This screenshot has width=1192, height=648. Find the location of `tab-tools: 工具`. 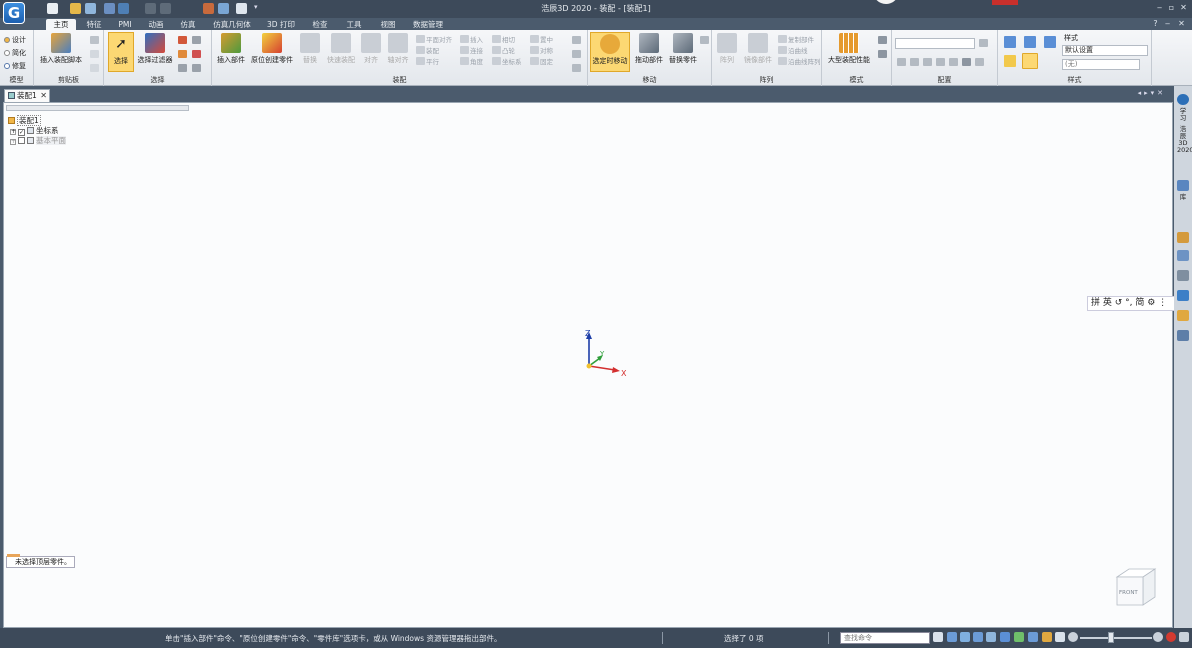

tab-tools: 工具 is located at coordinates (354, 24).